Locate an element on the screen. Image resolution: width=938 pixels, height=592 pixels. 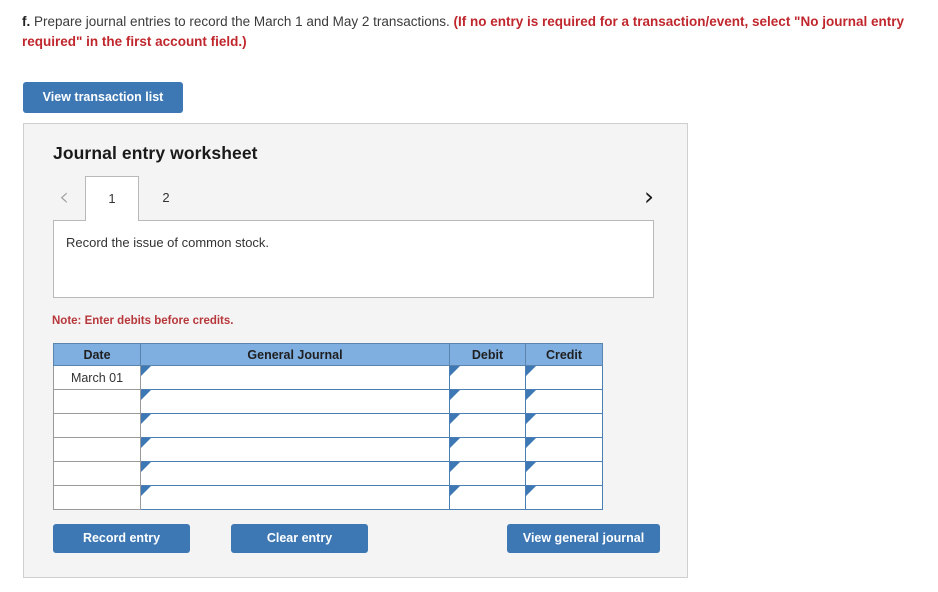
record-entry-button: Record entry is located at coordinates (121, 538).